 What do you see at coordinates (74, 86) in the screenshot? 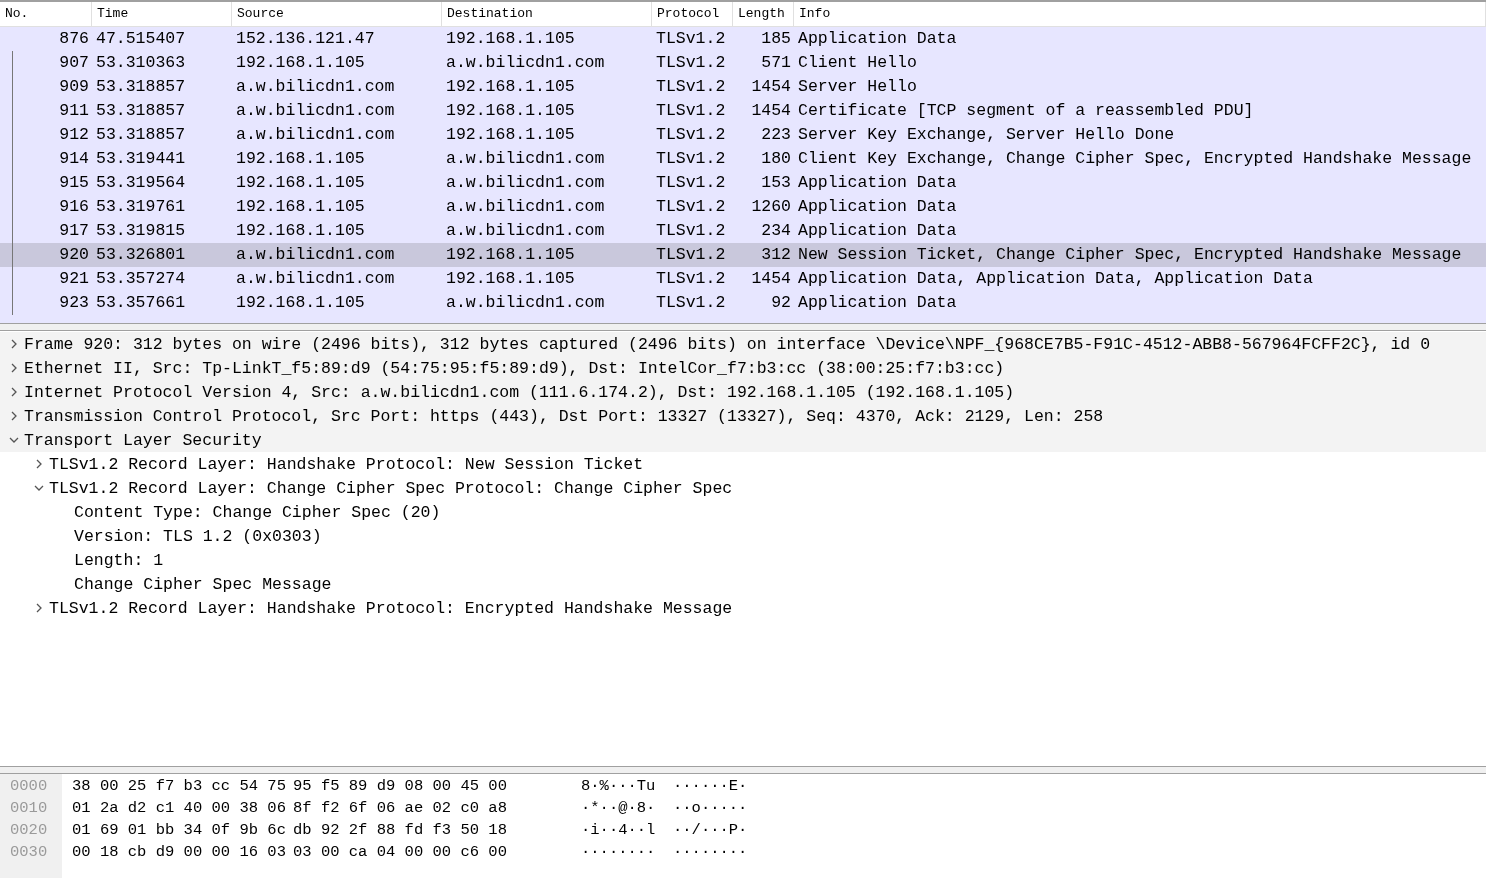
I see `table-cell: 909` at bounding box center [74, 86].